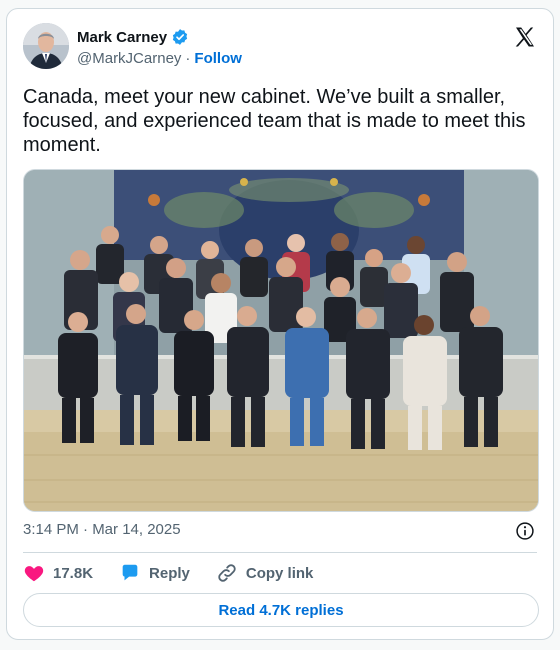  I want to click on author-handle-row: @MarkJCarney · Follow, so click(159, 58).